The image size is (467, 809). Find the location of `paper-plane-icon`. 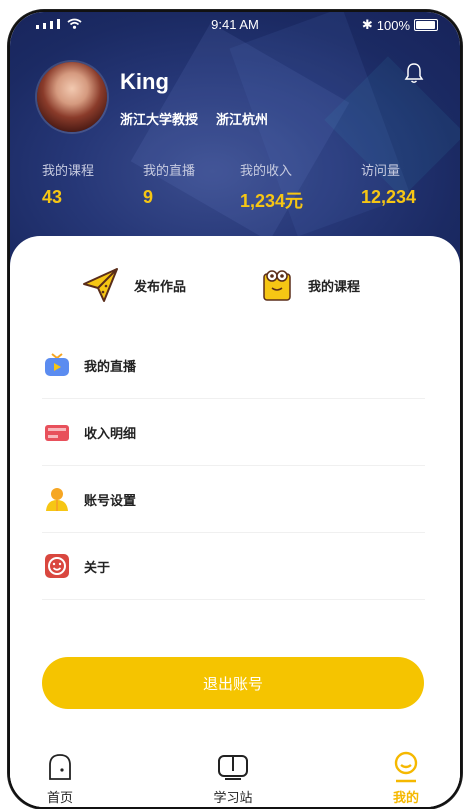

paper-plane-icon is located at coordinates (100, 285).